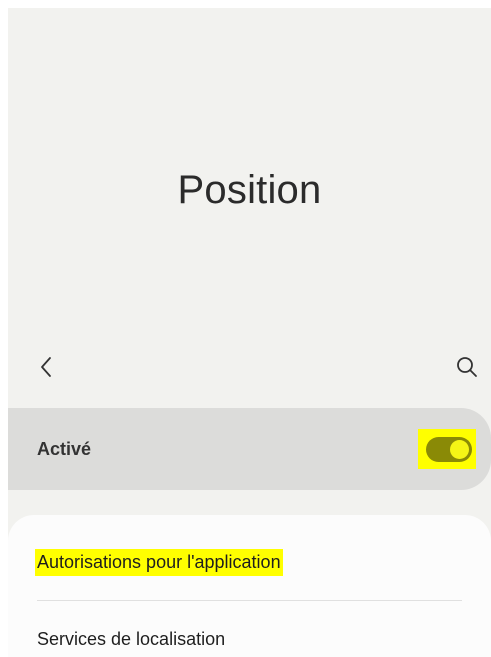 Image resolution: width=491 pixels, height=657 pixels. I want to click on location-services-item: Services de localisation, so click(131, 639).